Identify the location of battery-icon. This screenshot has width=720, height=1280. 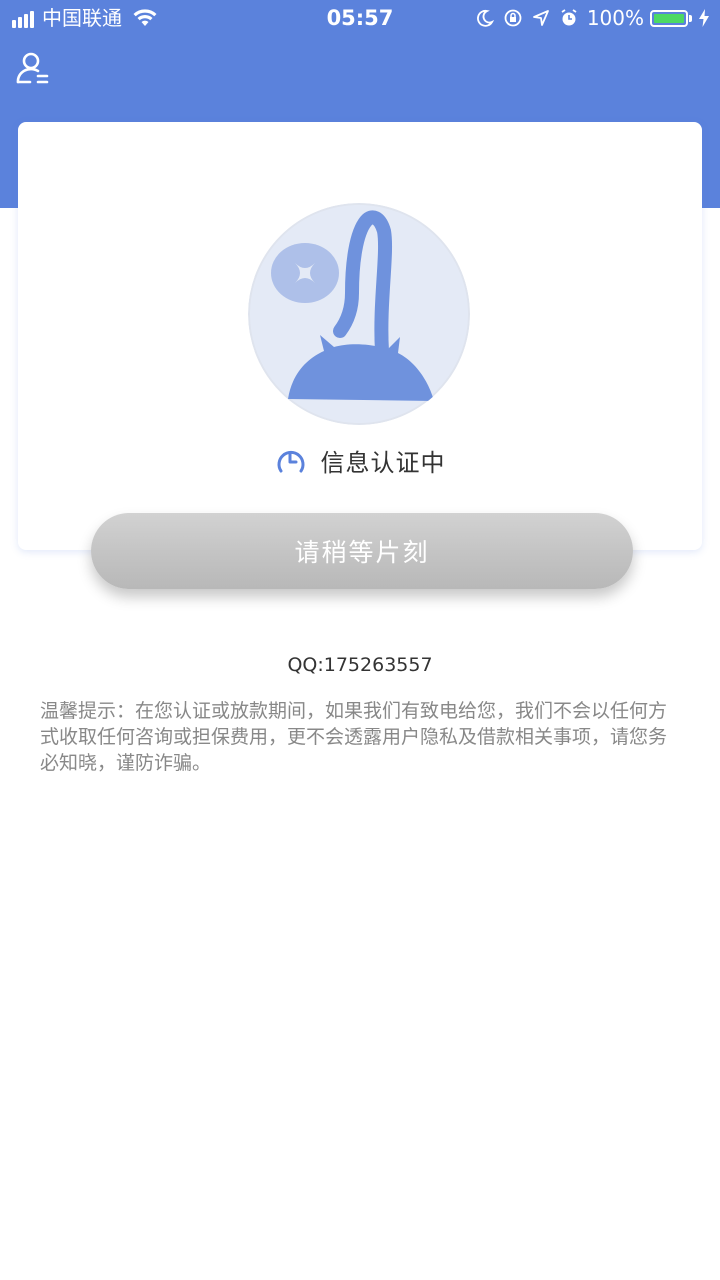
(669, 18).